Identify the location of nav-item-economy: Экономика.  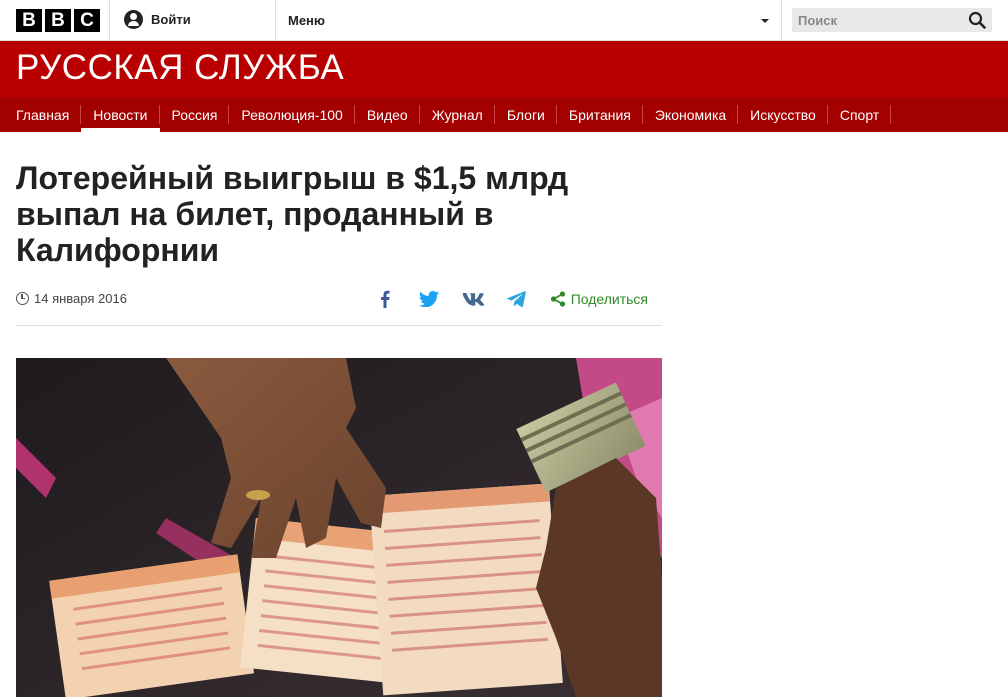
(691, 114).